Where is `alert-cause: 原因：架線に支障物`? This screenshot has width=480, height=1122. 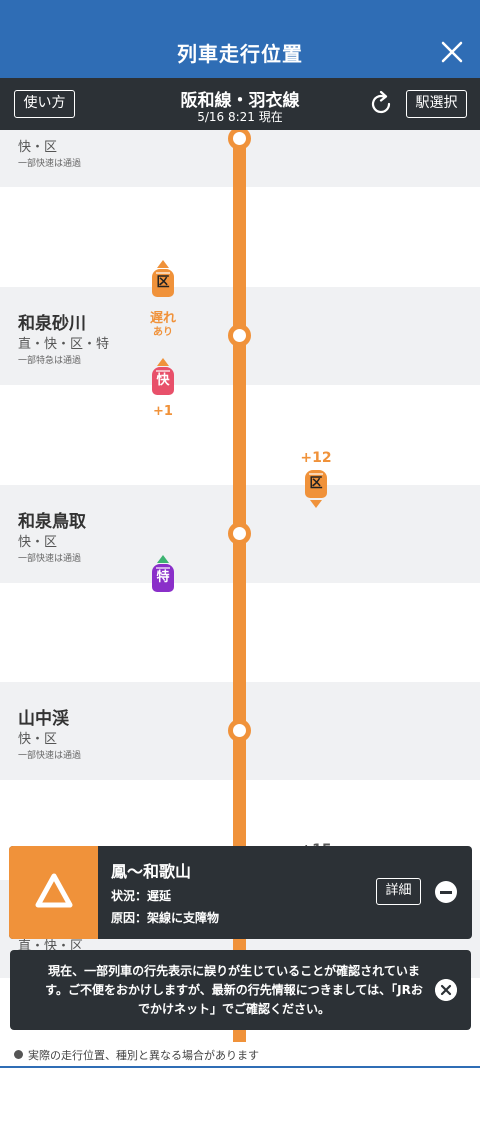
alert-cause: 原因：架線に支障物 is located at coordinates (165, 918).